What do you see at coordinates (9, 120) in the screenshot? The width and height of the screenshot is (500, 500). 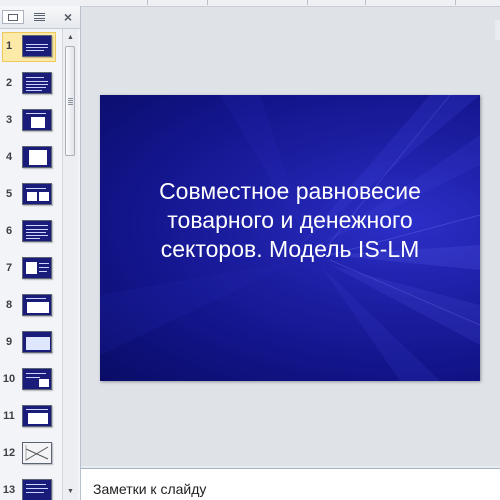 I see `slide-number: 3` at bounding box center [9, 120].